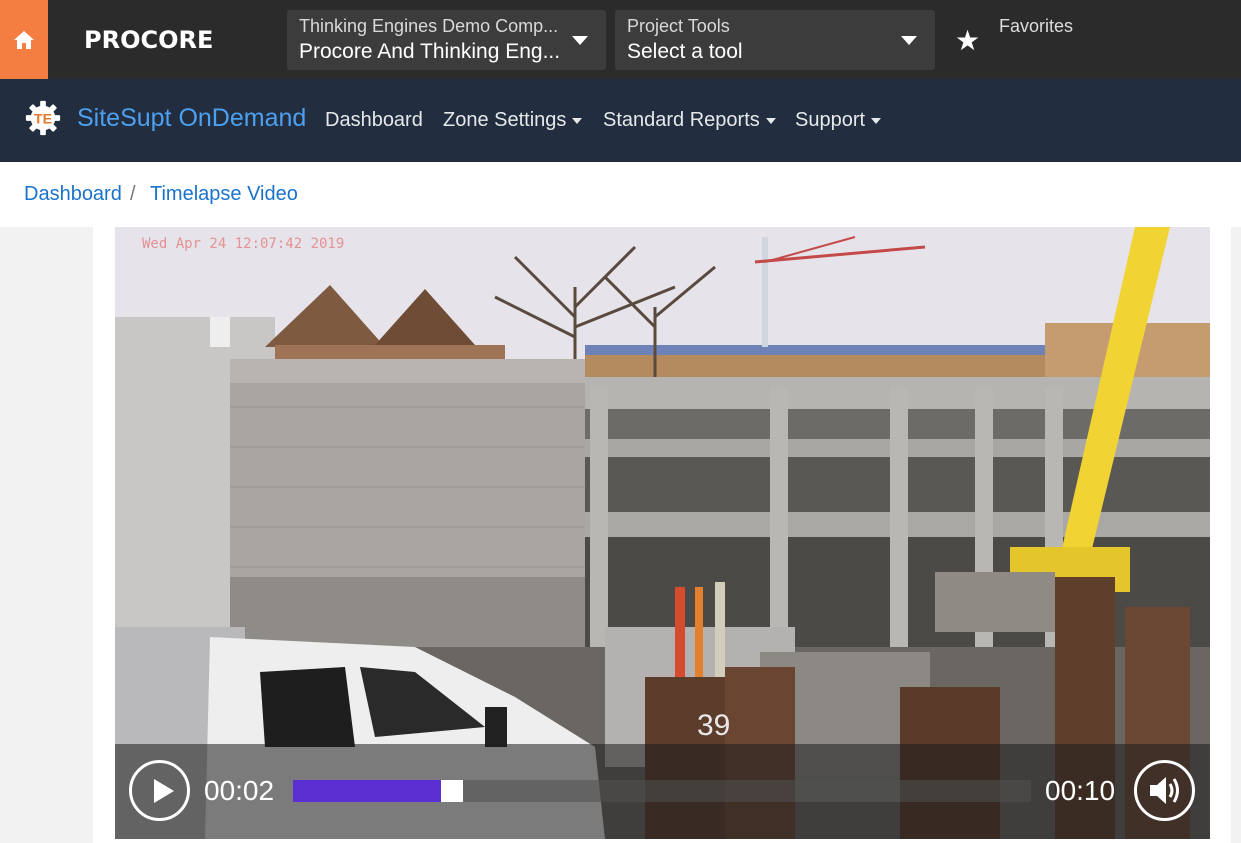 Image resolution: width=1241 pixels, height=843 pixels. Describe the element at coordinates (681, 120) in the screenshot. I see `nav-label: Standard Reports` at that location.